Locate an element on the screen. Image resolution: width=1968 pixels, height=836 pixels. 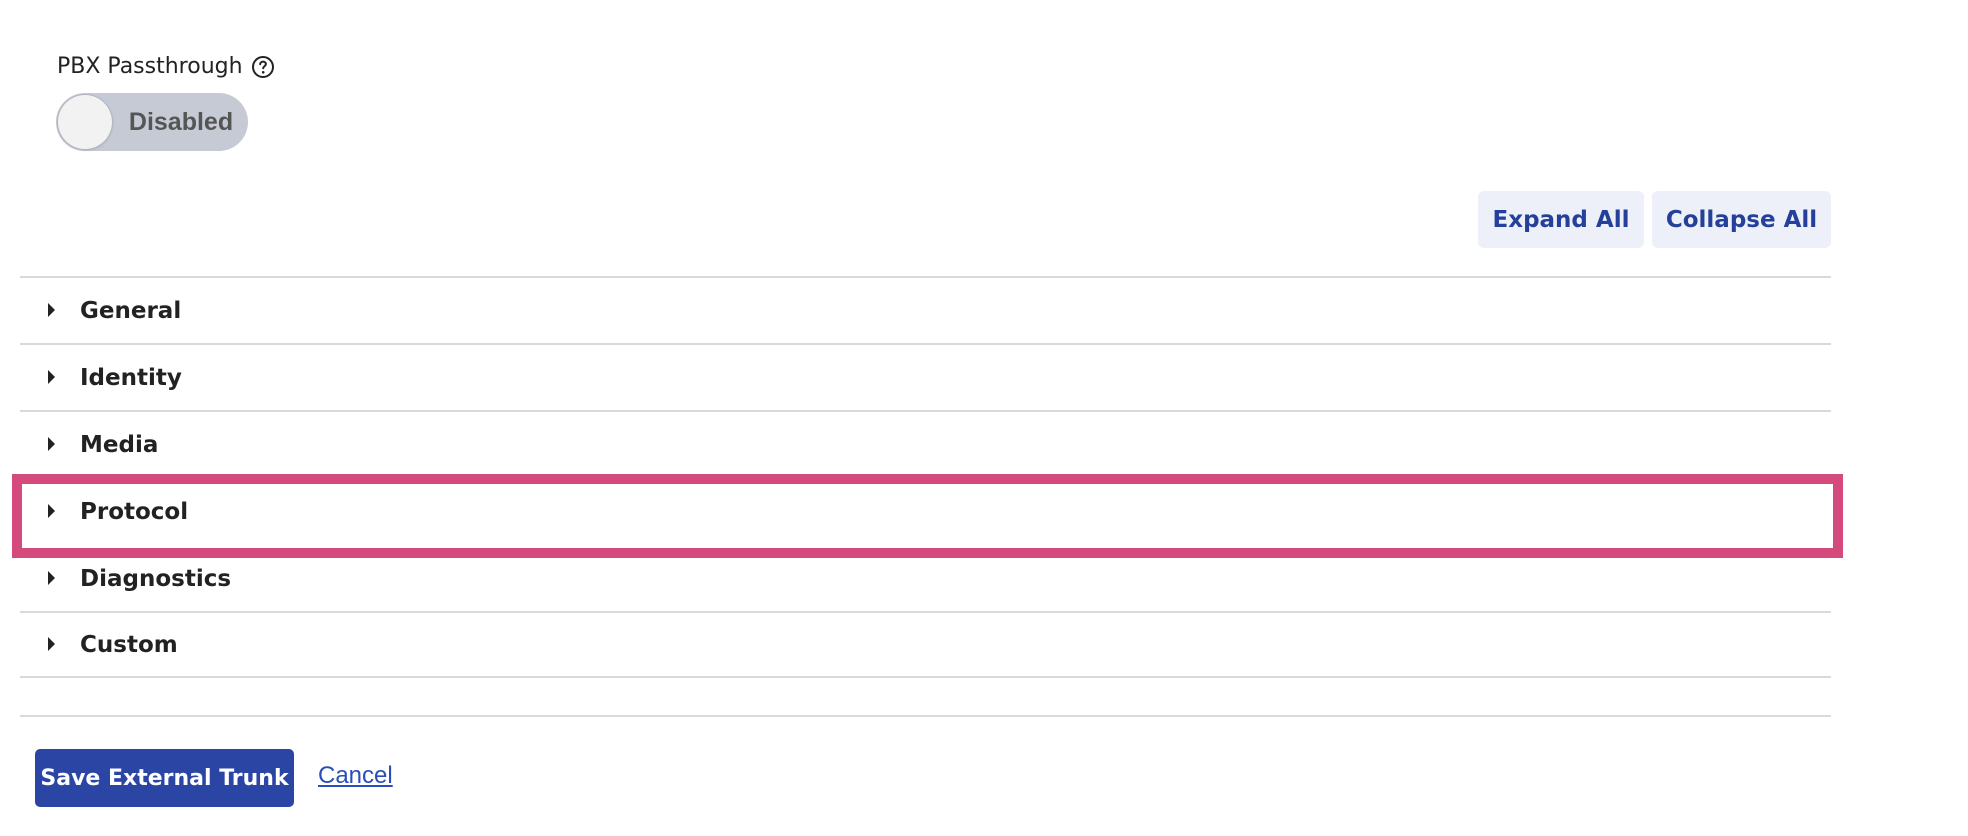
section-custom: Custom is located at coordinates (925, 644).